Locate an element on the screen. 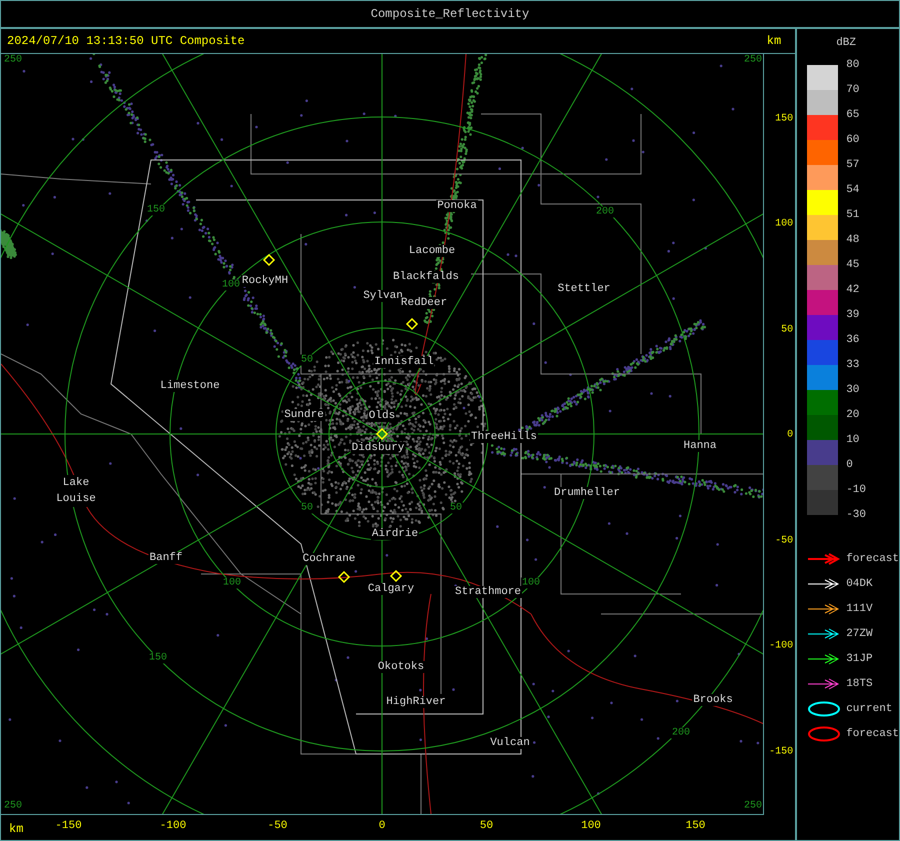  place-label: Strathmore is located at coordinates (488, 592).